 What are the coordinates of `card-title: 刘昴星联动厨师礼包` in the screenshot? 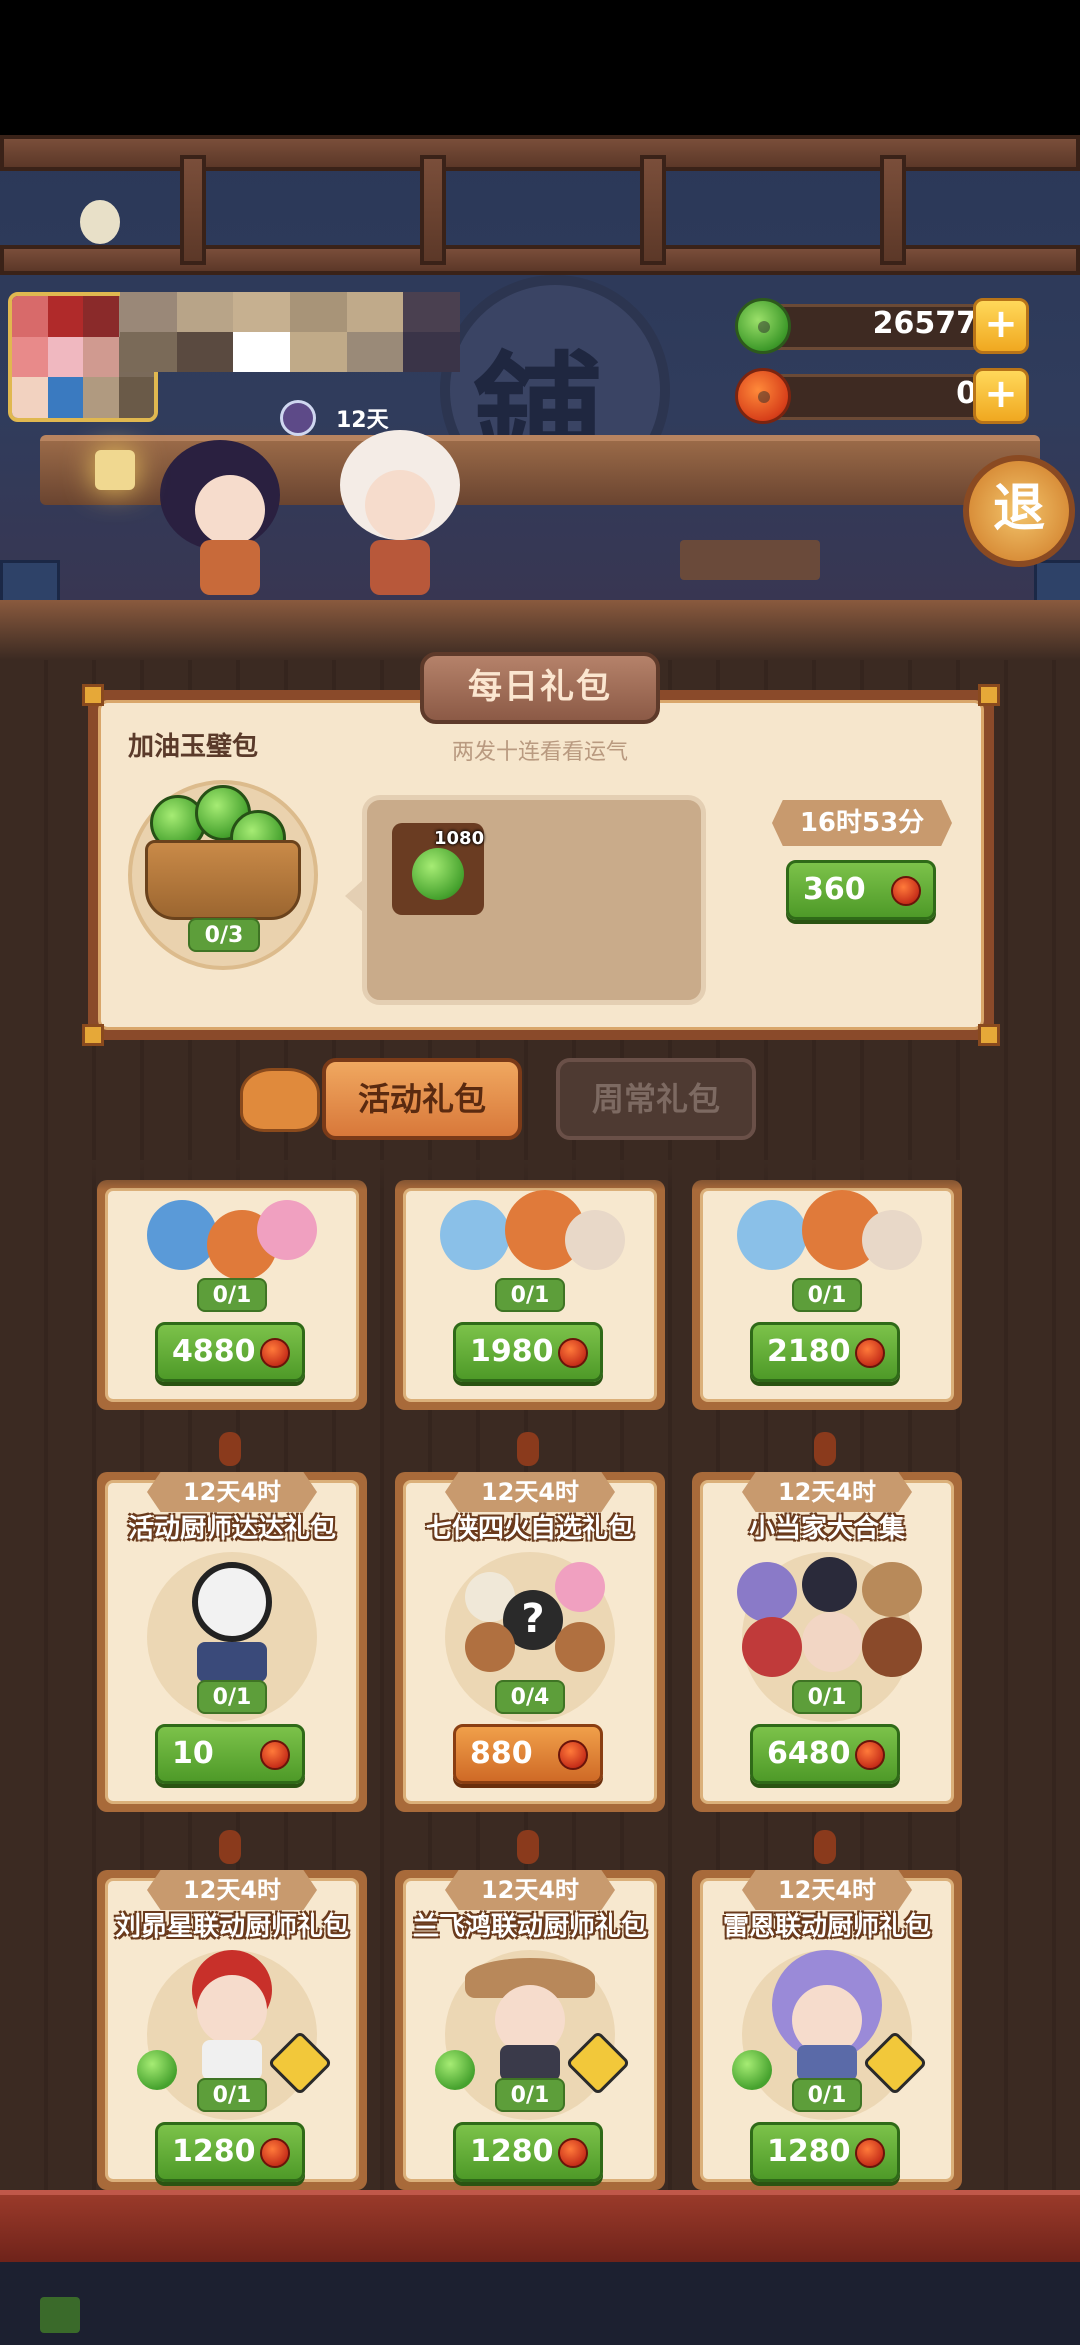 It's located at (231, 1927).